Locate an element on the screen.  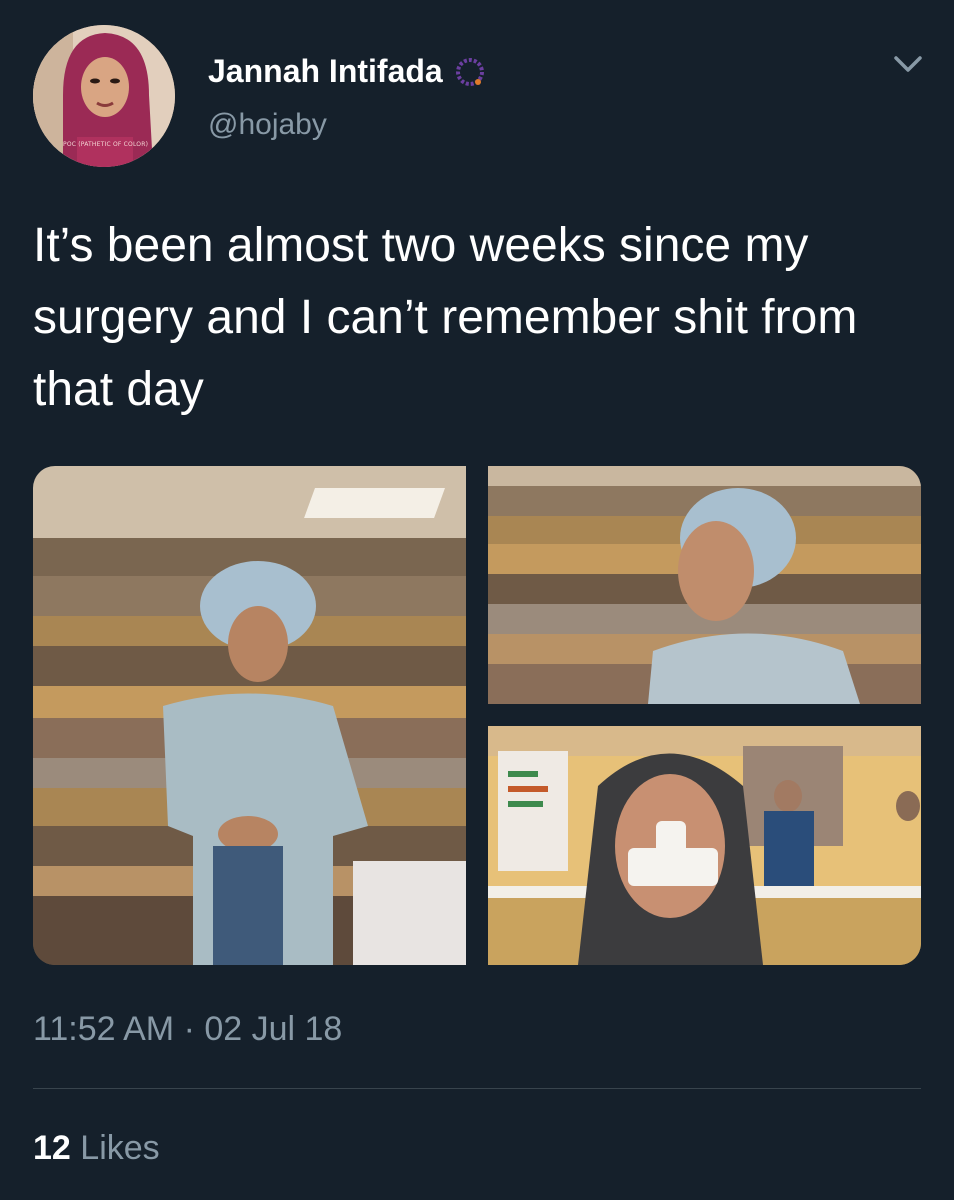
author-name-row: Jannah Intifada is located at coordinates (347, 71).